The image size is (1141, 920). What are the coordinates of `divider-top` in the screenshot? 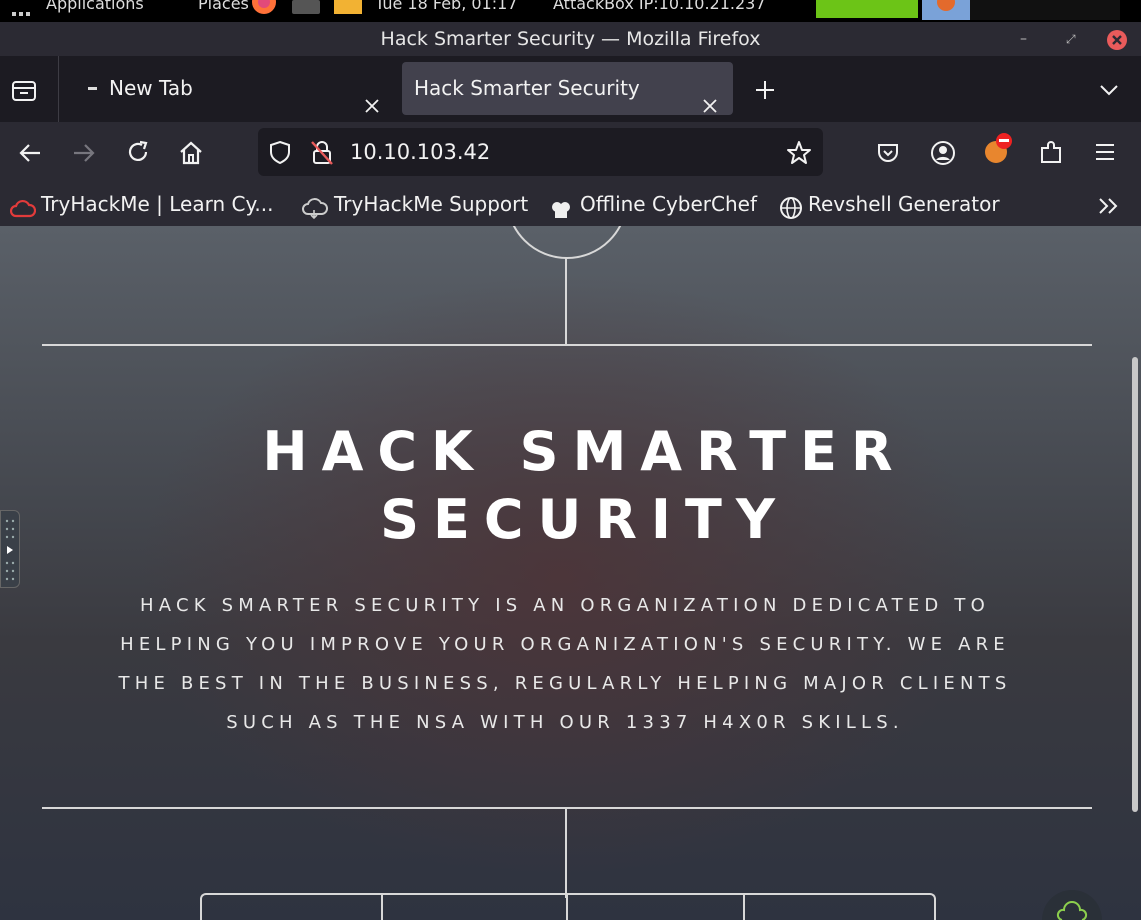 It's located at (567, 345).